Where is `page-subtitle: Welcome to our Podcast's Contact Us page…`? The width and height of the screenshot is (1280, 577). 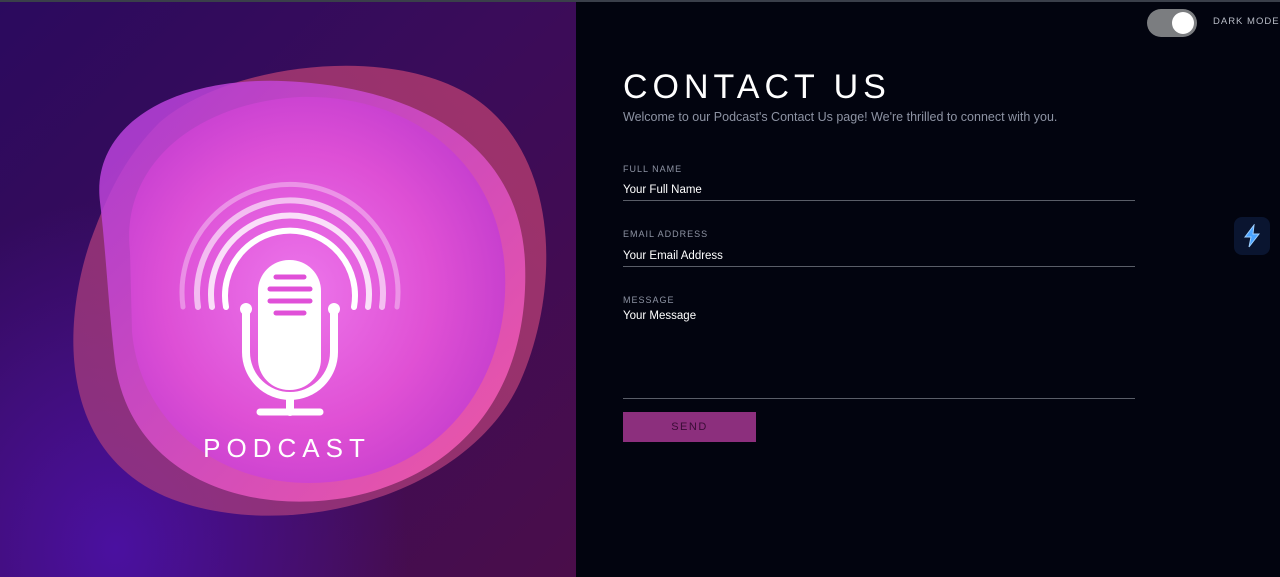 page-subtitle: Welcome to our Podcast's Contact Us page… is located at coordinates (840, 117).